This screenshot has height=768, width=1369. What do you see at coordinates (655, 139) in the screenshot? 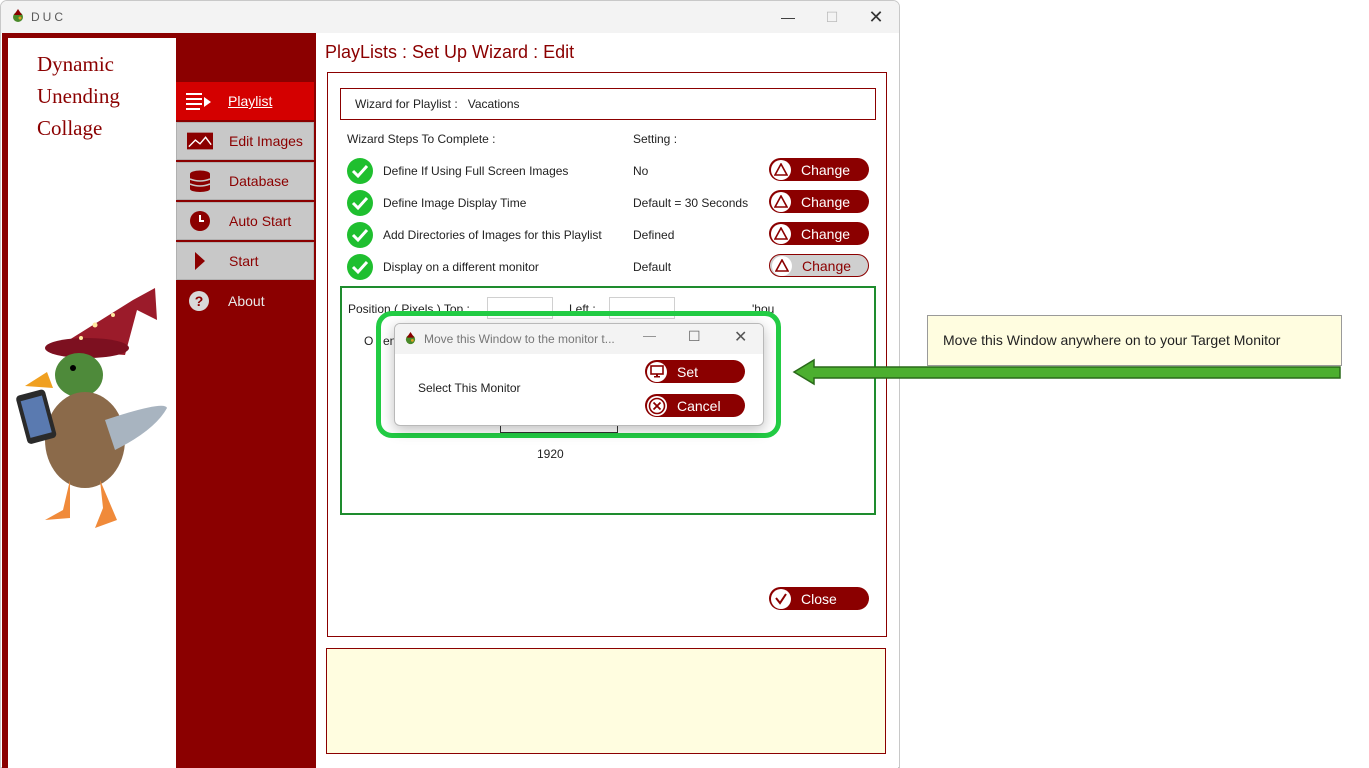
I see `setting-header: Setting :` at bounding box center [655, 139].